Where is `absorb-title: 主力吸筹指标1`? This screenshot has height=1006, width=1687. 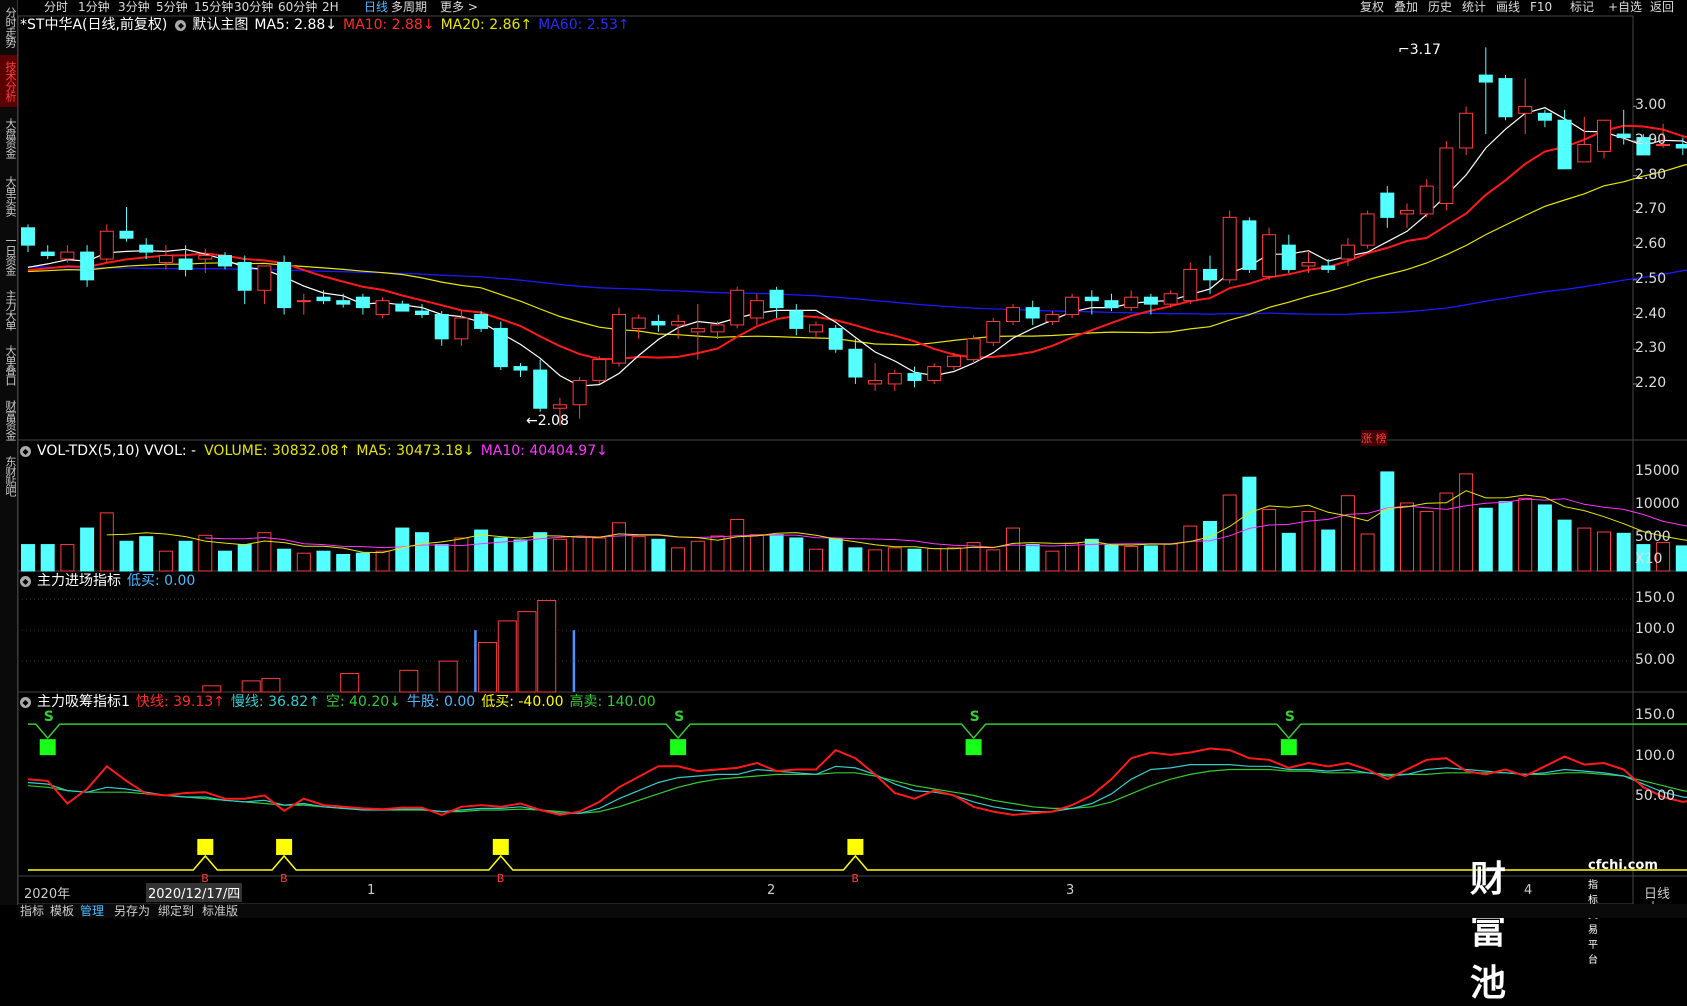
absorb-title: 主力吸筹指标1 is located at coordinates (83, 702).